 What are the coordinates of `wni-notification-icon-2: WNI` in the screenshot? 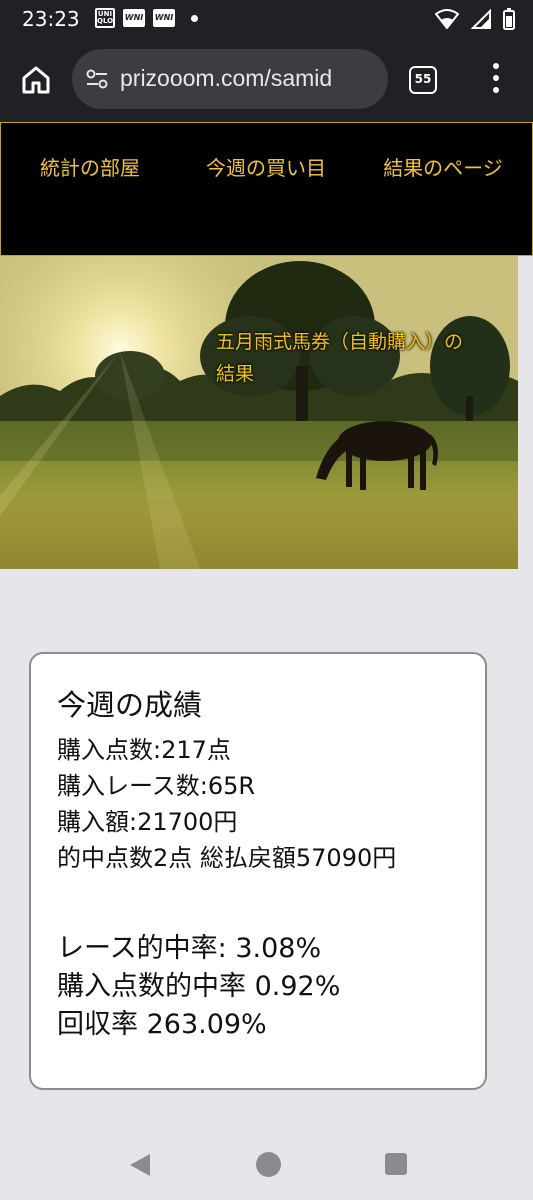 It's located at (164, 18).